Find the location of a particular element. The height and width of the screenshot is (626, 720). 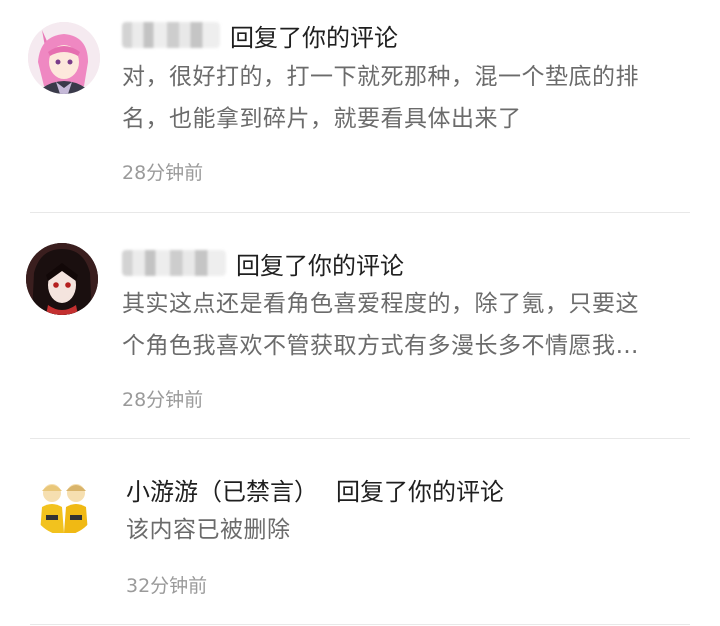

yellow-characters-avatar-icon is located at coordinates (64, 503).